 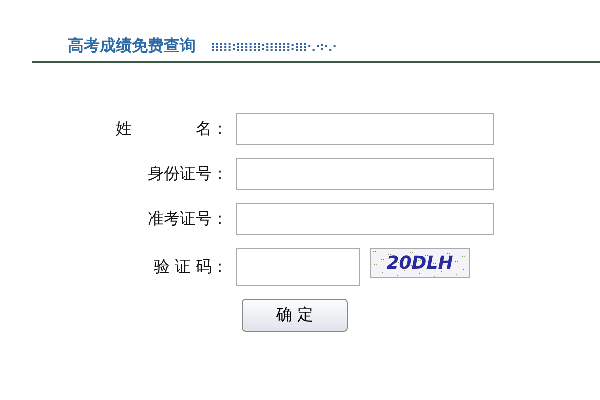 What do you see at coordinates (171, 129) in the screenshot?
I see `field-label: 姓 名：` at bounding box center [171, 129].